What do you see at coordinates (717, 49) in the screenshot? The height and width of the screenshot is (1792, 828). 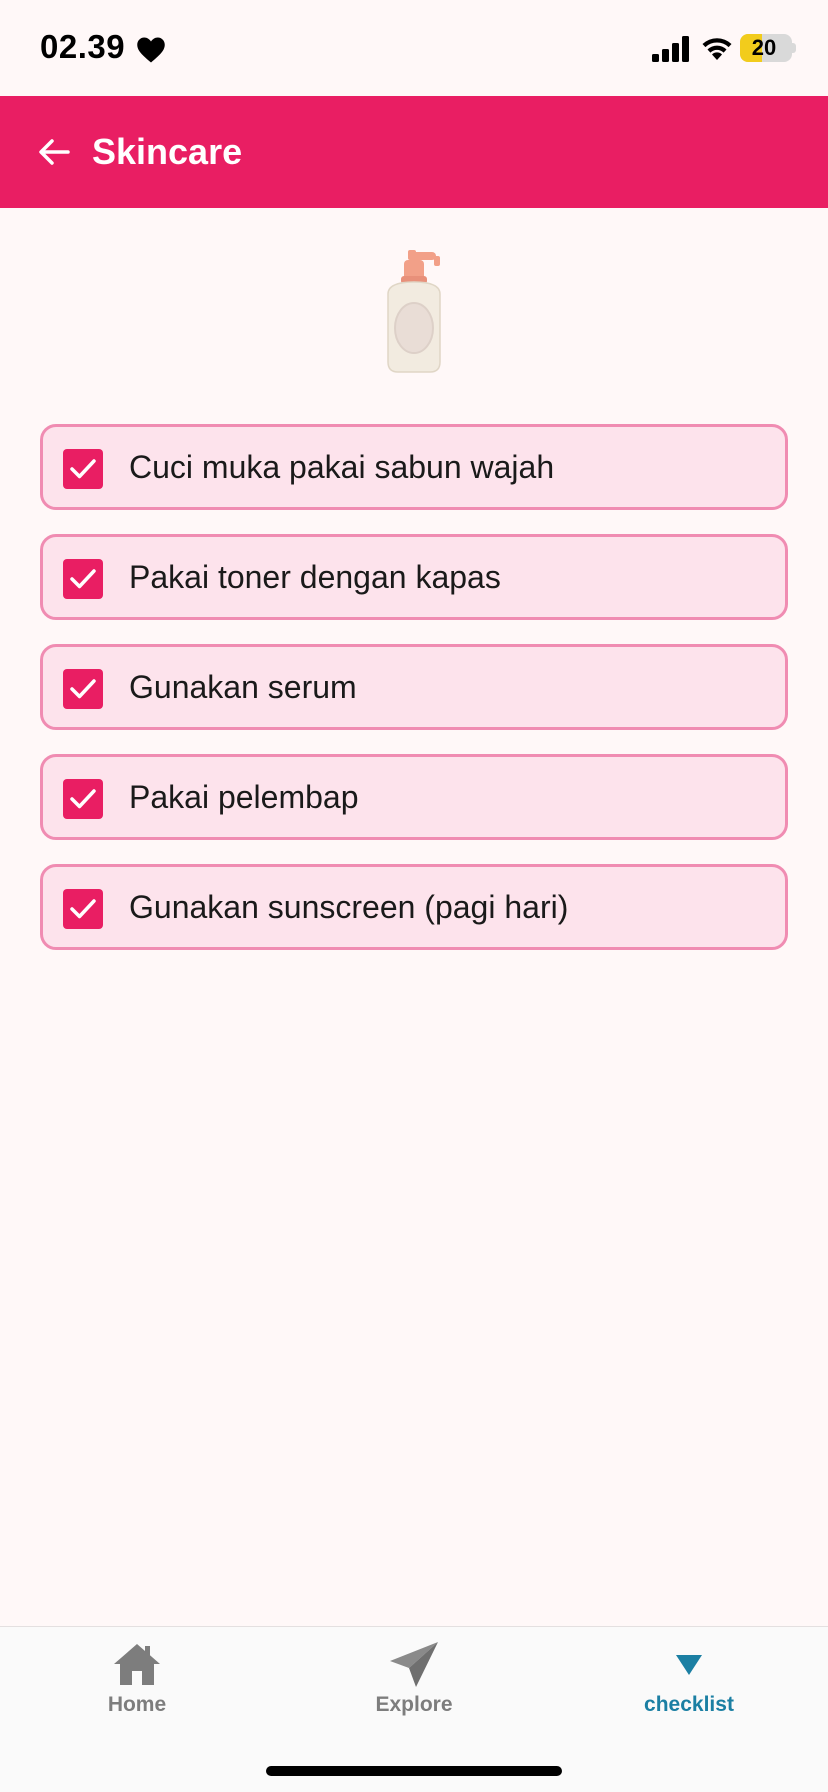 I see `wifi-icon` at bounding box center [717, 49].